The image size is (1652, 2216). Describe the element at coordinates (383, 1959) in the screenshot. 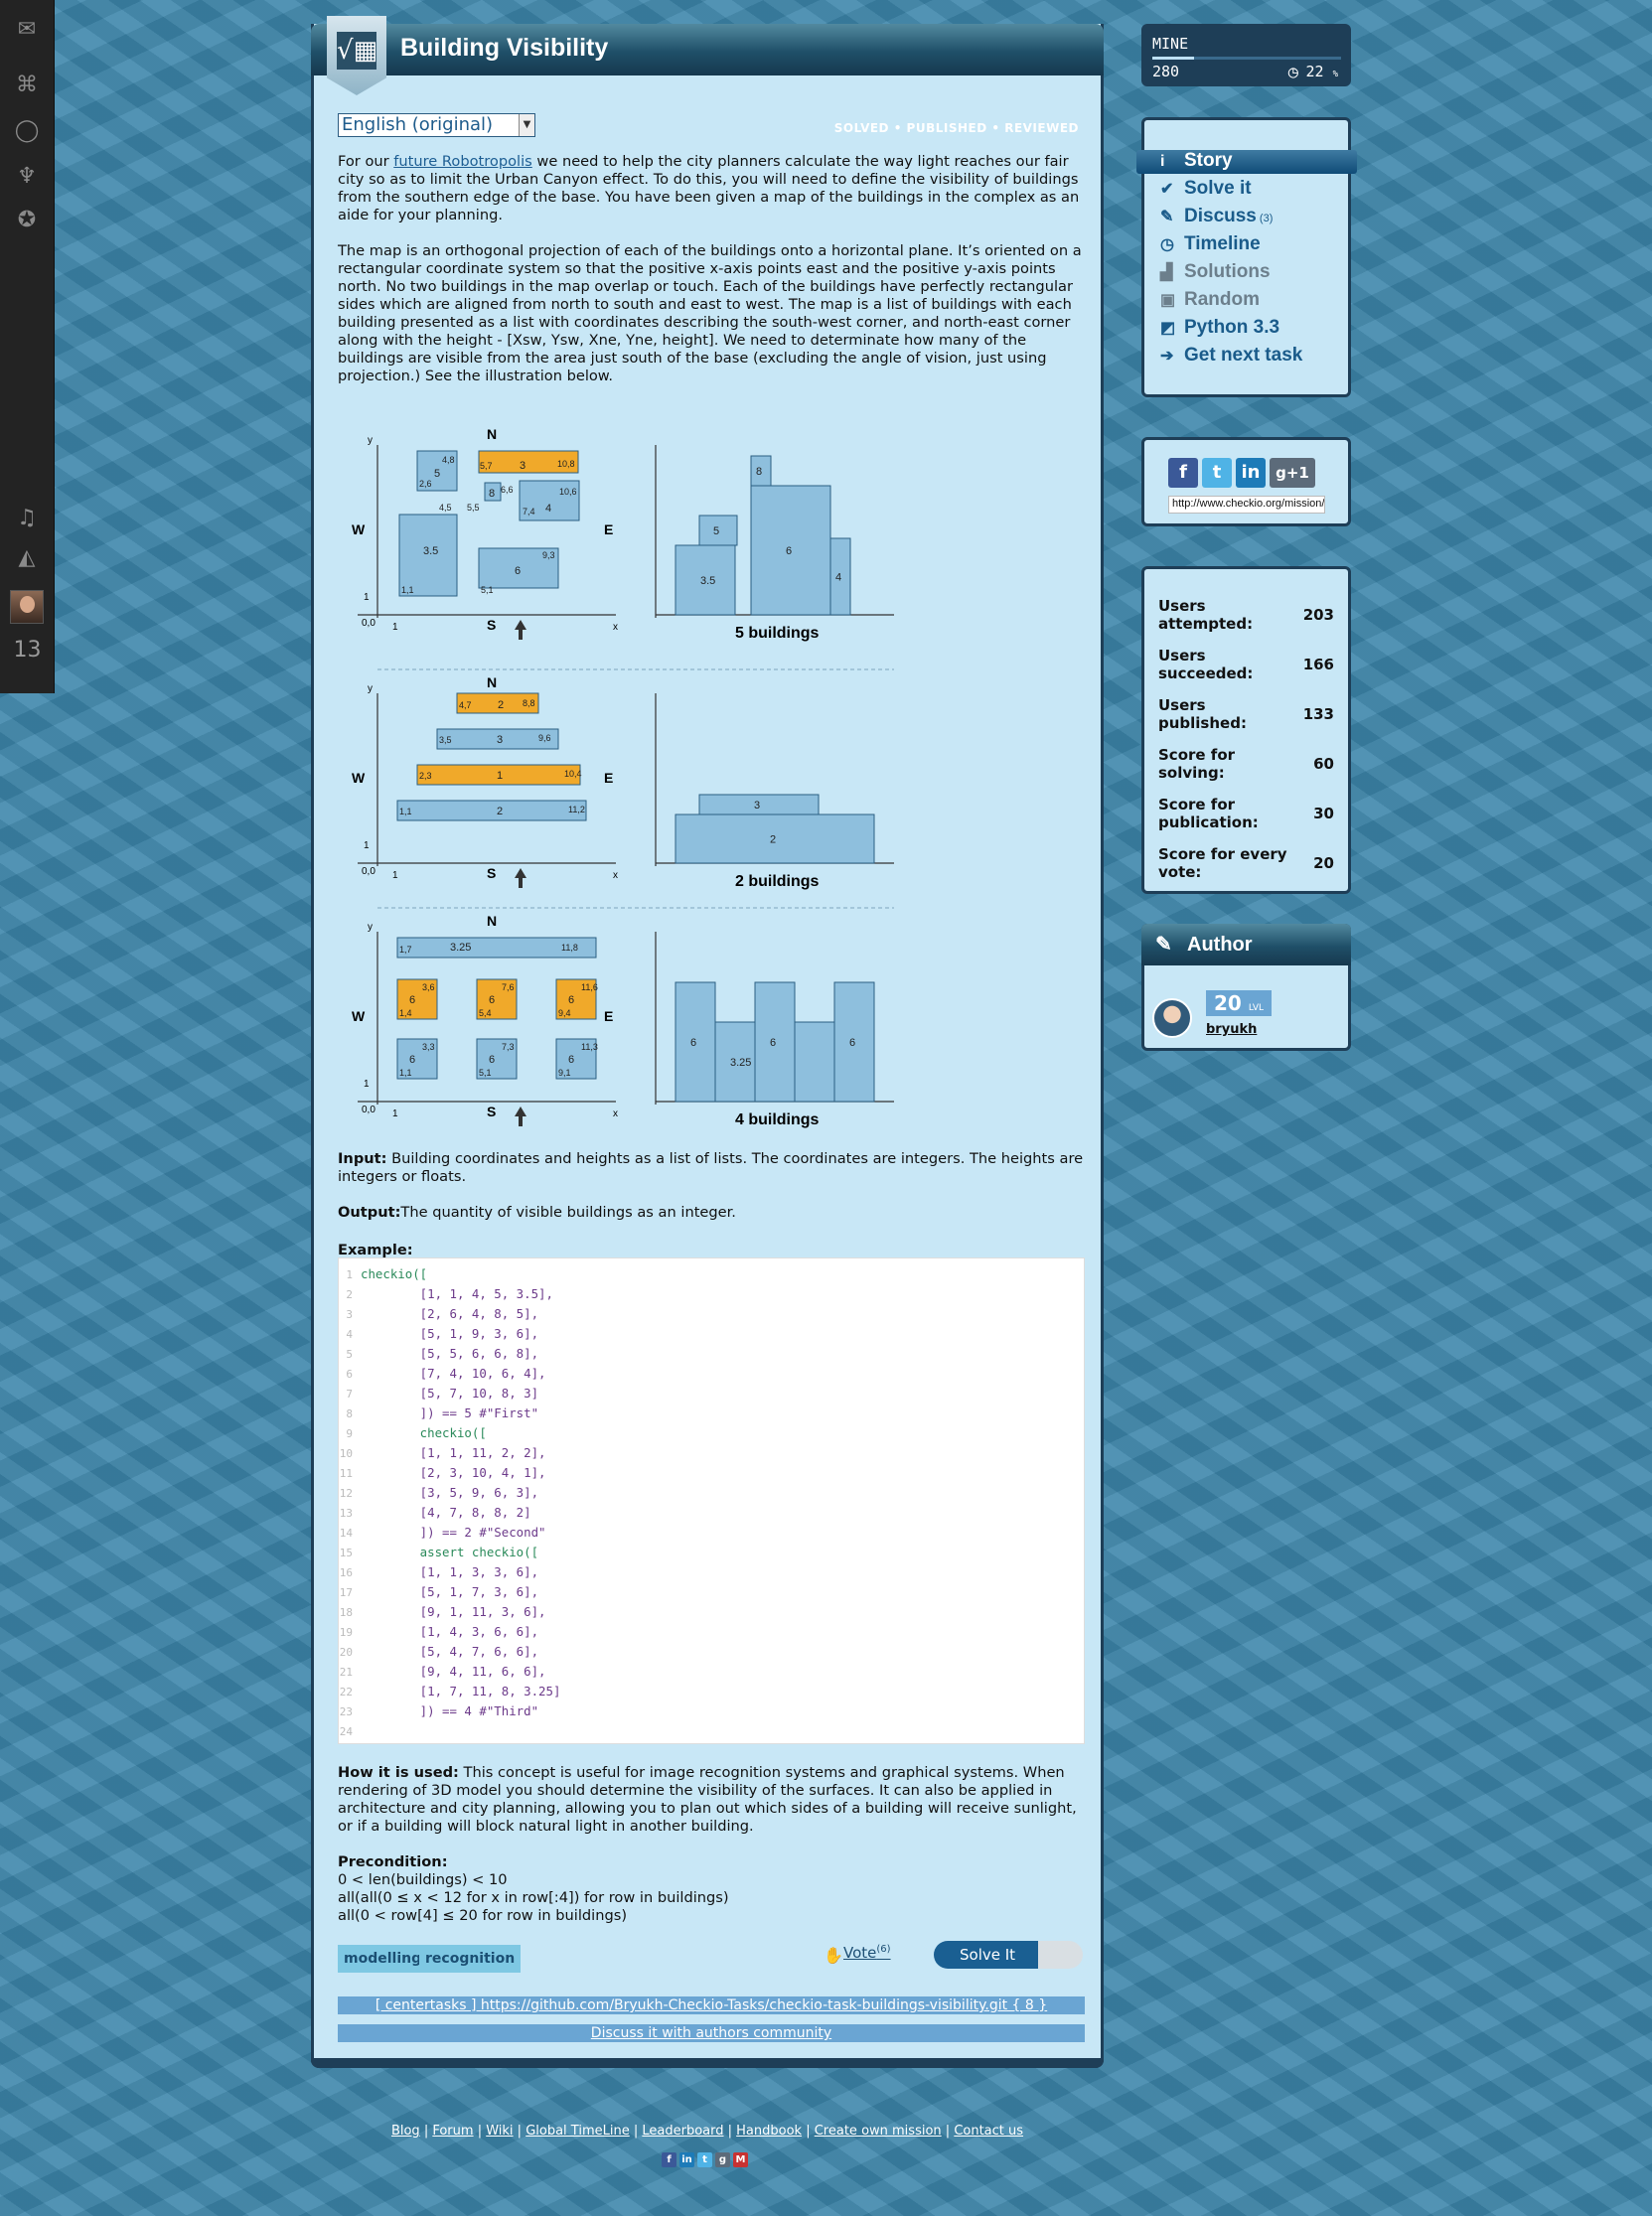

I see `tag-modelling: modelling` at that location.